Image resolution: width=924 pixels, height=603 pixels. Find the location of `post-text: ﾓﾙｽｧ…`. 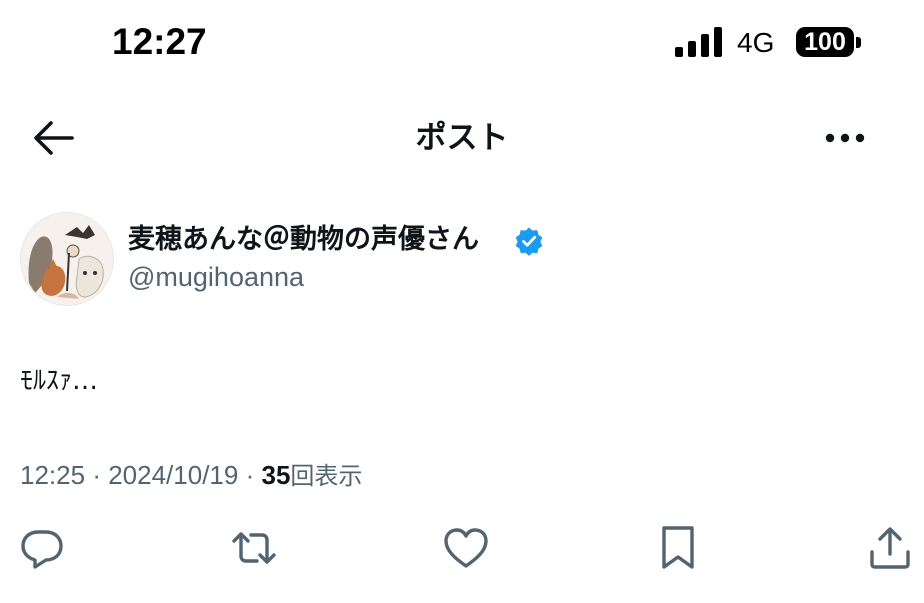

post-text: ﾓﾙｽｧ… is located at coordinates (59, 381).